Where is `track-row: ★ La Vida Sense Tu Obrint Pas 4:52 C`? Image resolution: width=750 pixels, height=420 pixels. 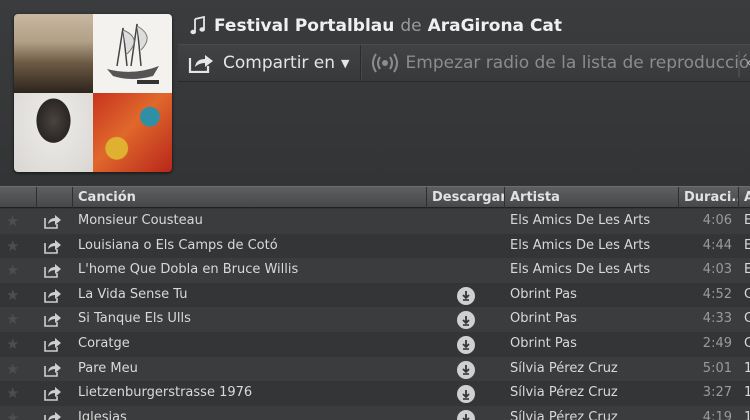
track-row: ★ La Vida Sense Tu Obrint Pas 4:52 C is located at coordinates (375, 295).